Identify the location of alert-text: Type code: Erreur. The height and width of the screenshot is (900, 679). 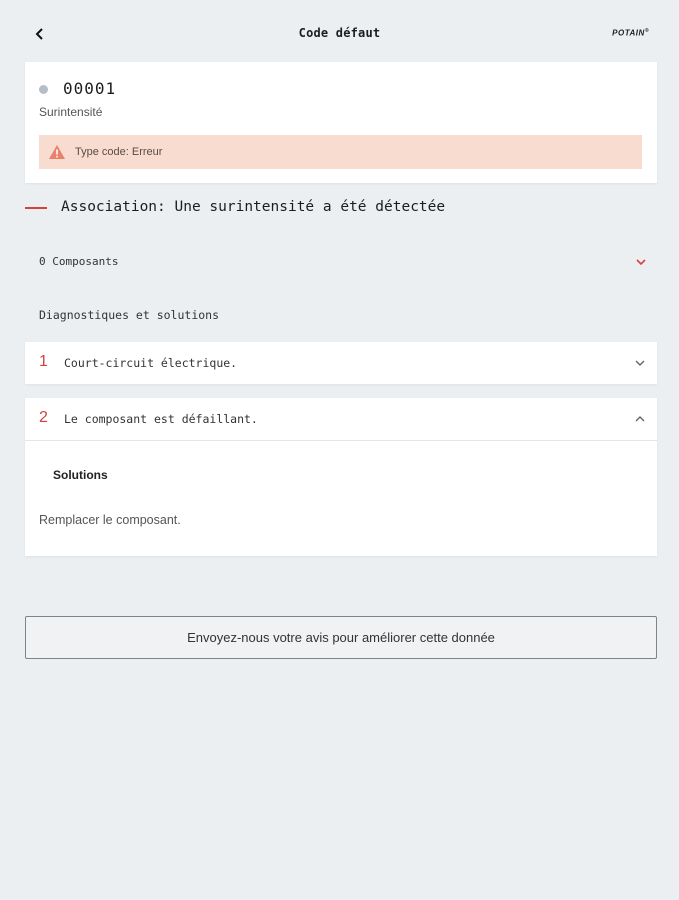
(119, 152).